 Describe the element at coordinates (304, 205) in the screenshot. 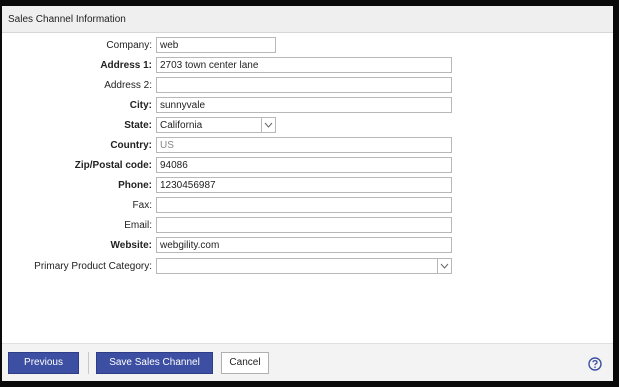

I see `fax-input` at that location.